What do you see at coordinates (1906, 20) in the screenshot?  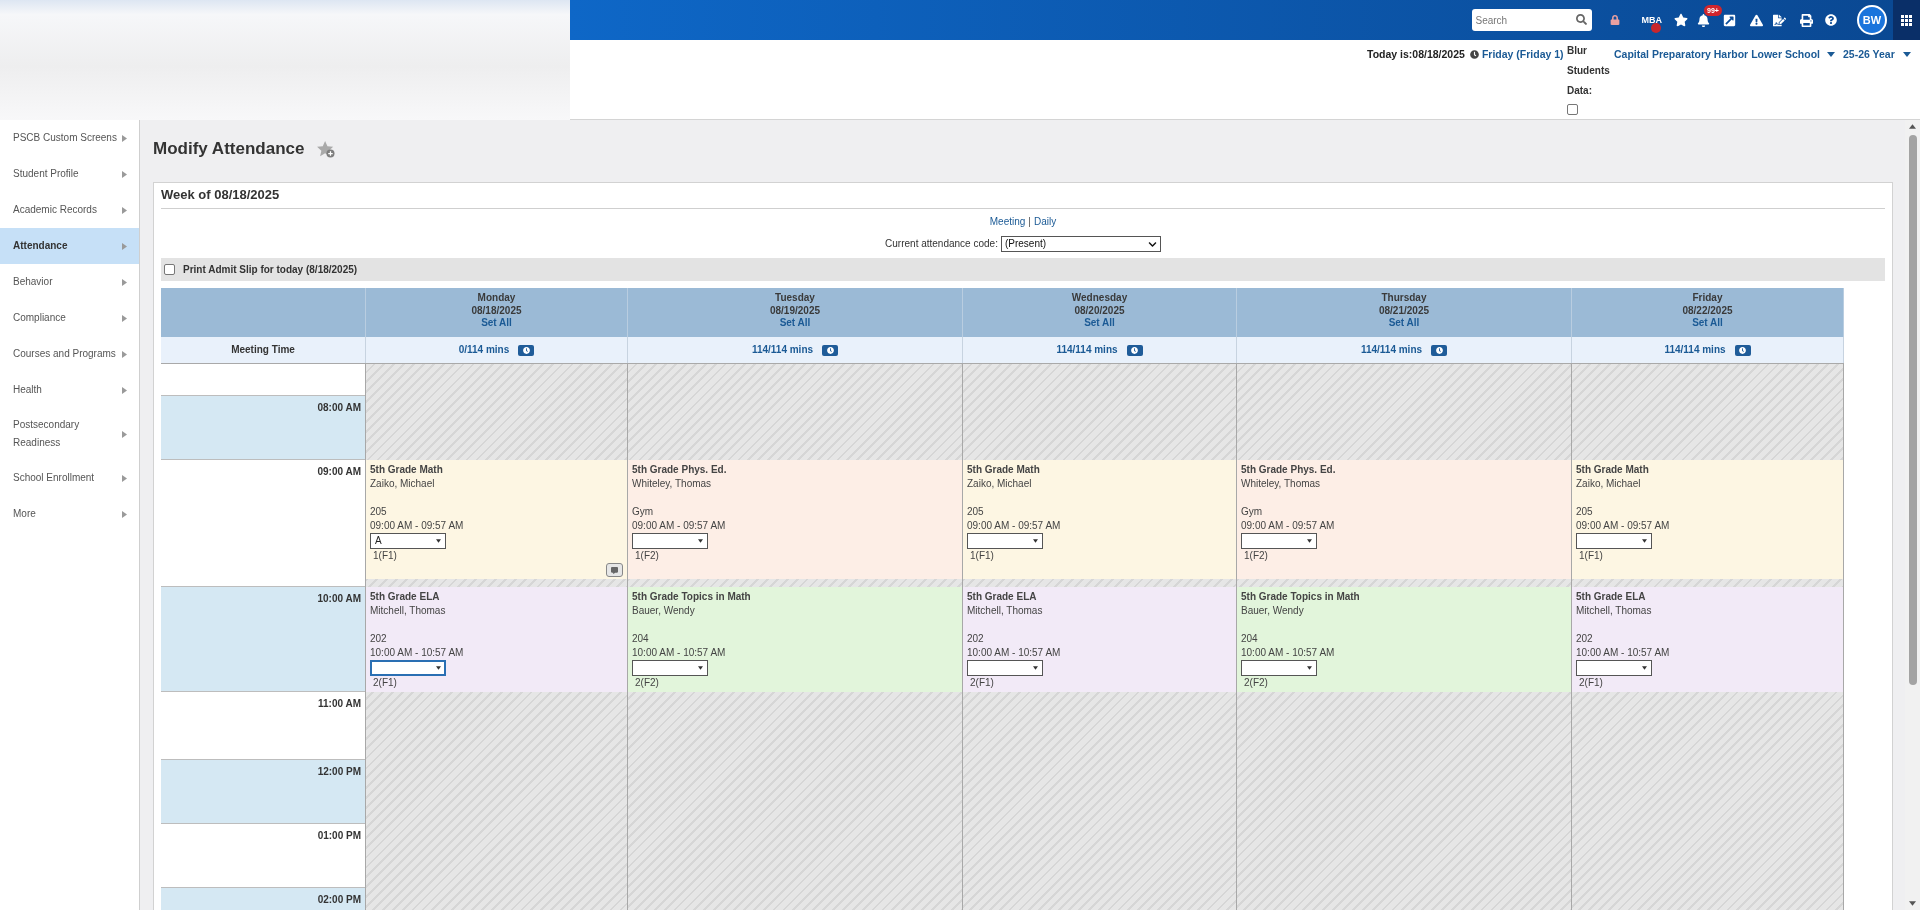 I see `apps-button` at bounding box center [1906, 20].